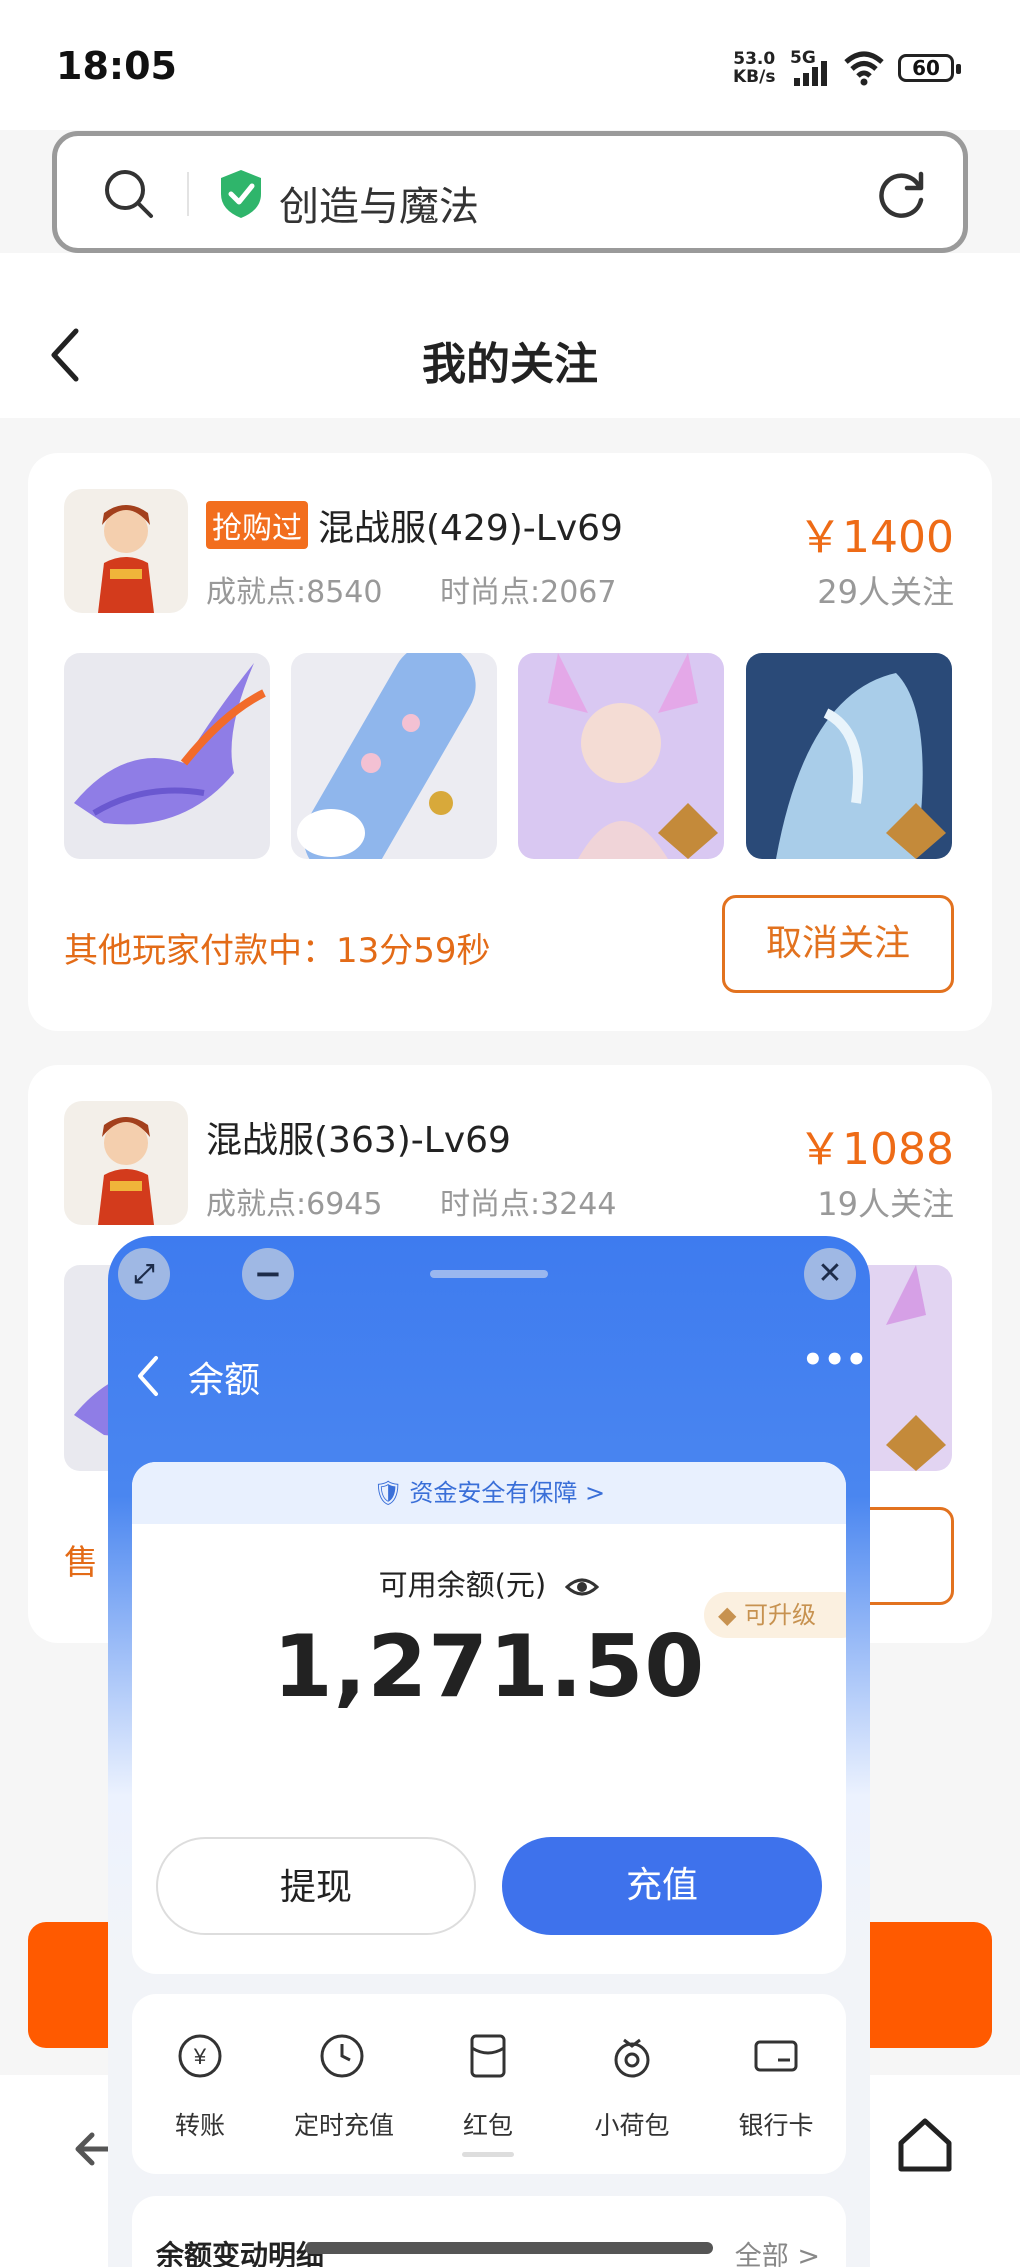  What do you see at coordinates (257, 525) in the screenshot?
I see `purchased-badge: 抢购过` at bounding box center [257, 525].